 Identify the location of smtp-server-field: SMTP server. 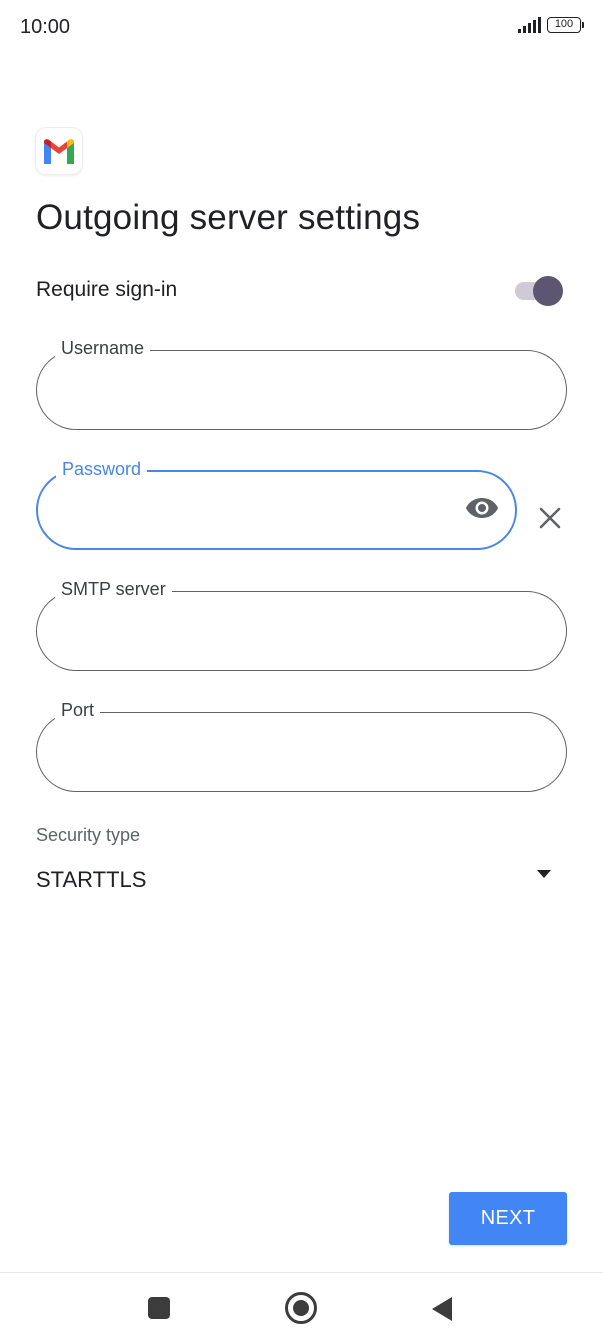
(301, 625).